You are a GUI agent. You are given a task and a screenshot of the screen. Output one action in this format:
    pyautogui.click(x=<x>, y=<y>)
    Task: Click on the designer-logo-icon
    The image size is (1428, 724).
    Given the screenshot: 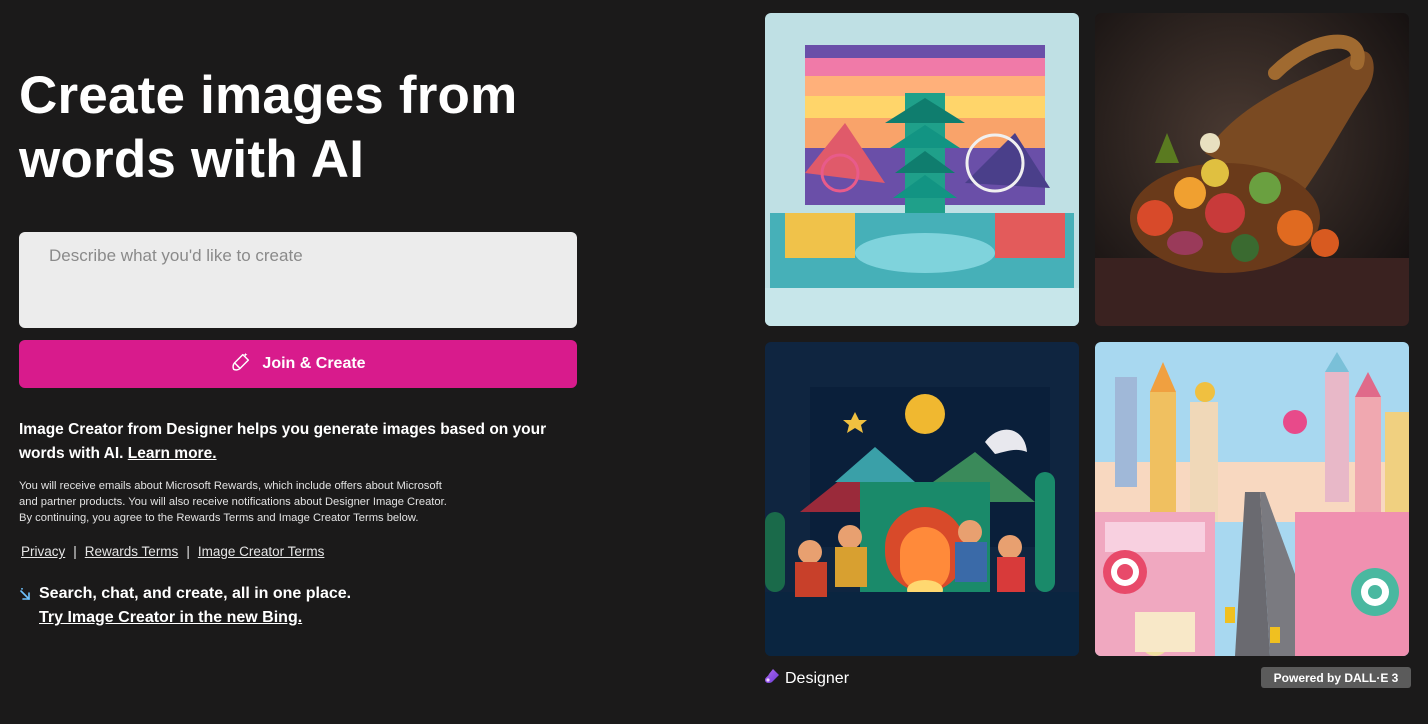 What is the action you would take?
    pyautogui.click(x=772, y=678)
    